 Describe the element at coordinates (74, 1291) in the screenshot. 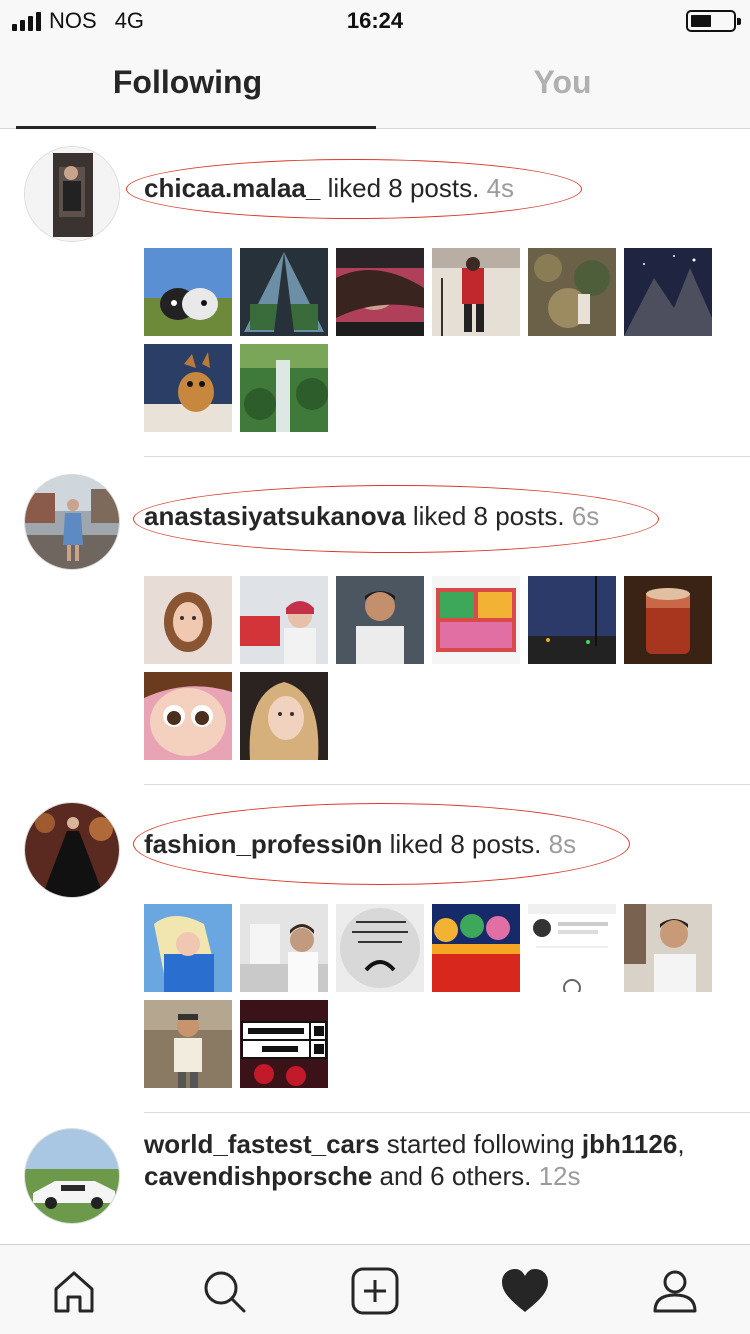

I see `home-icon` at that location.